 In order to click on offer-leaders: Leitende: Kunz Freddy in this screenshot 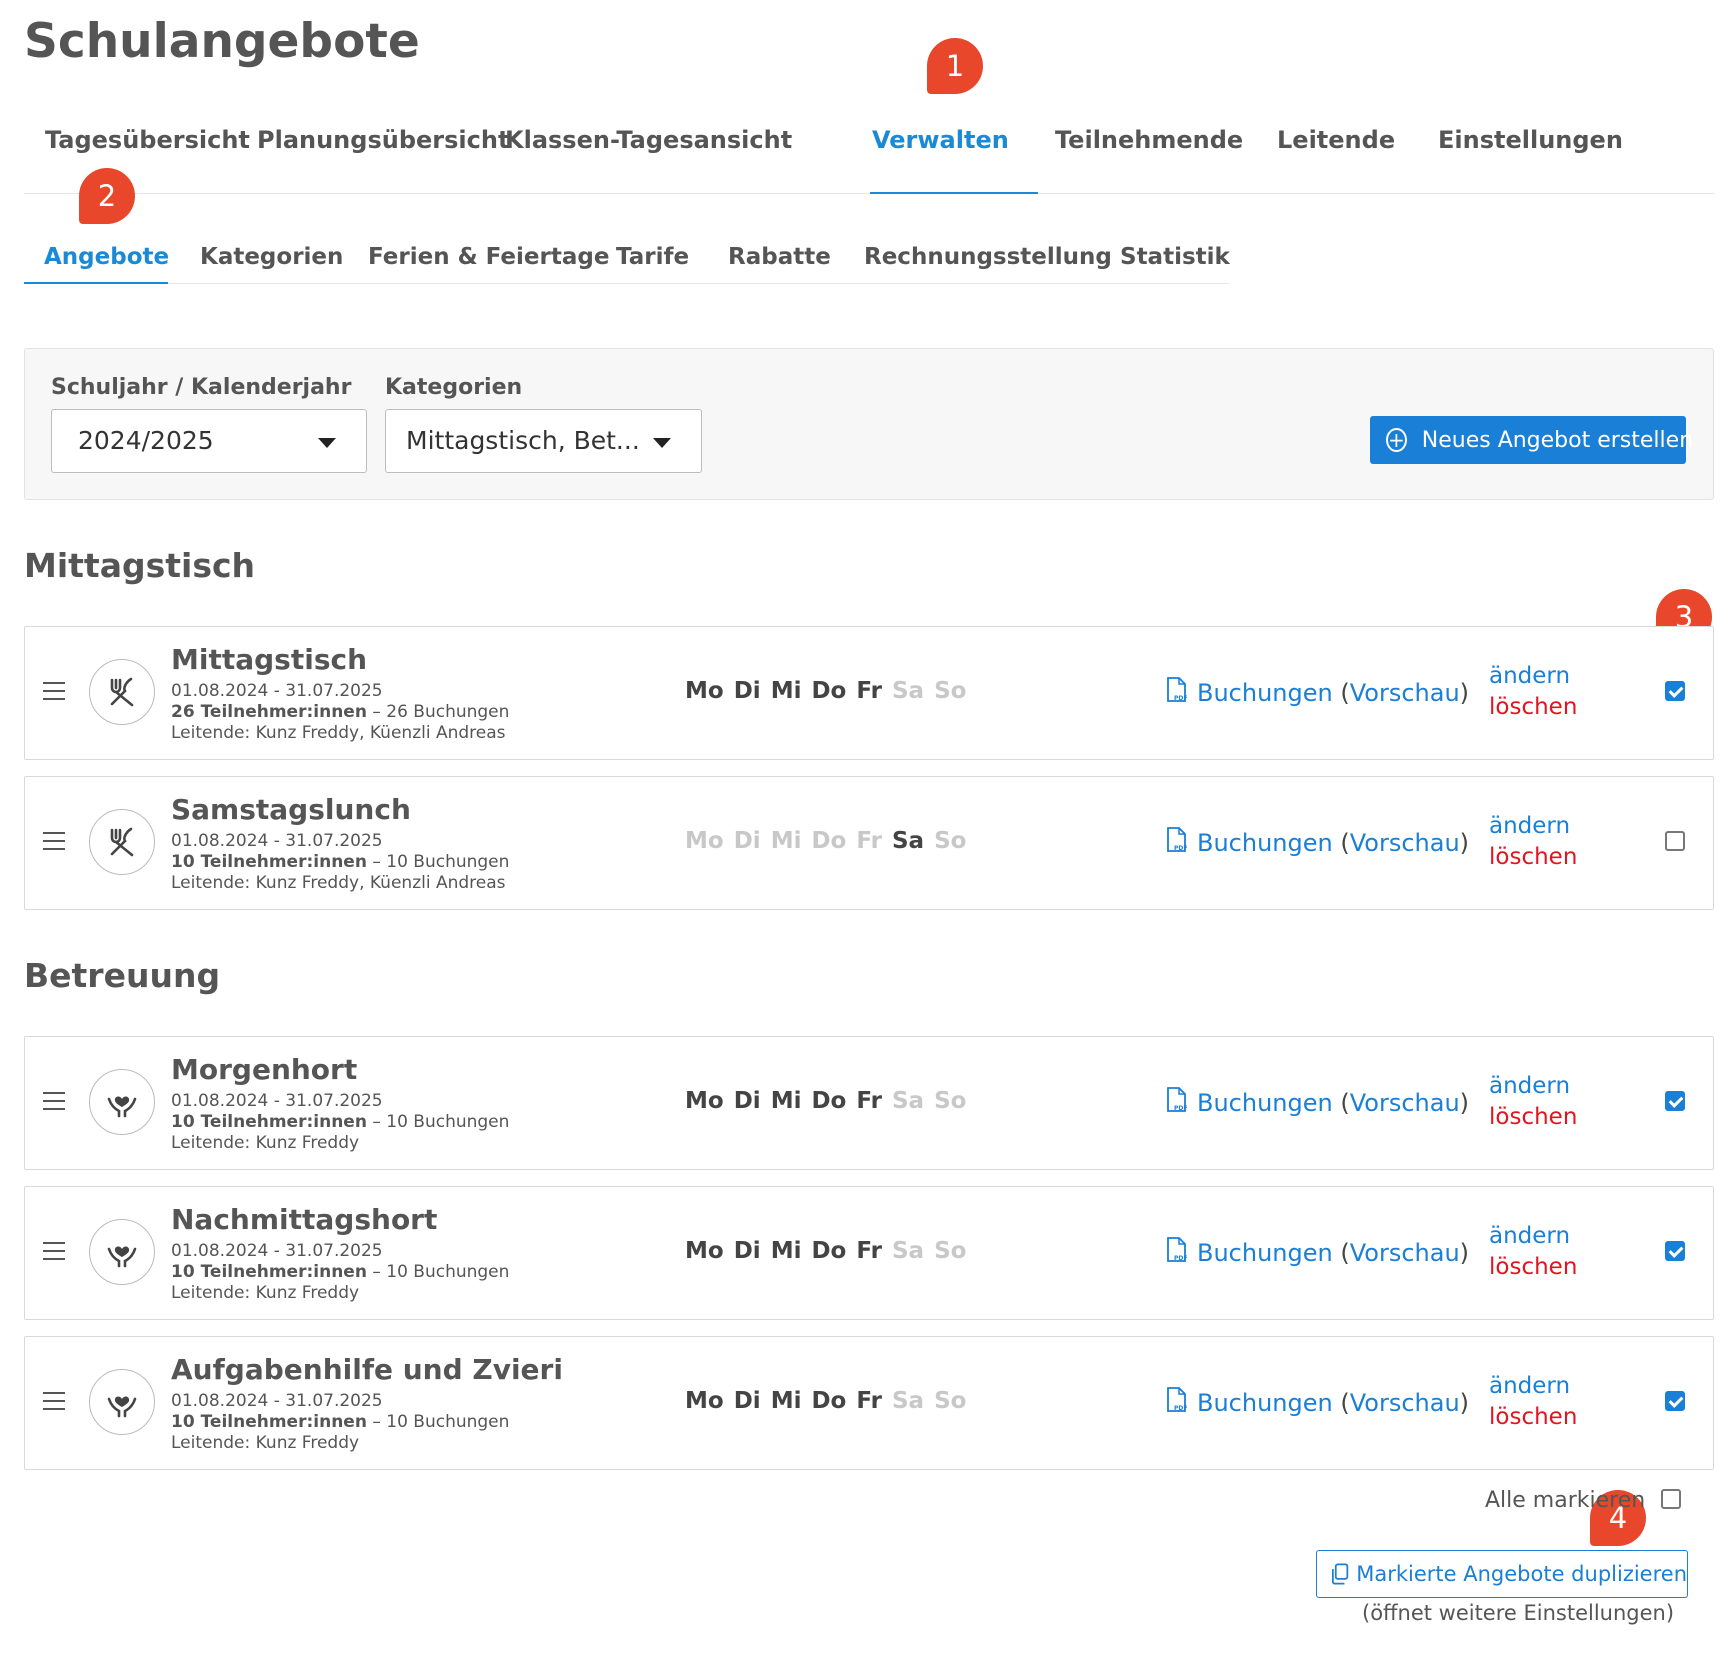, I will do `click(265, 1443)`.